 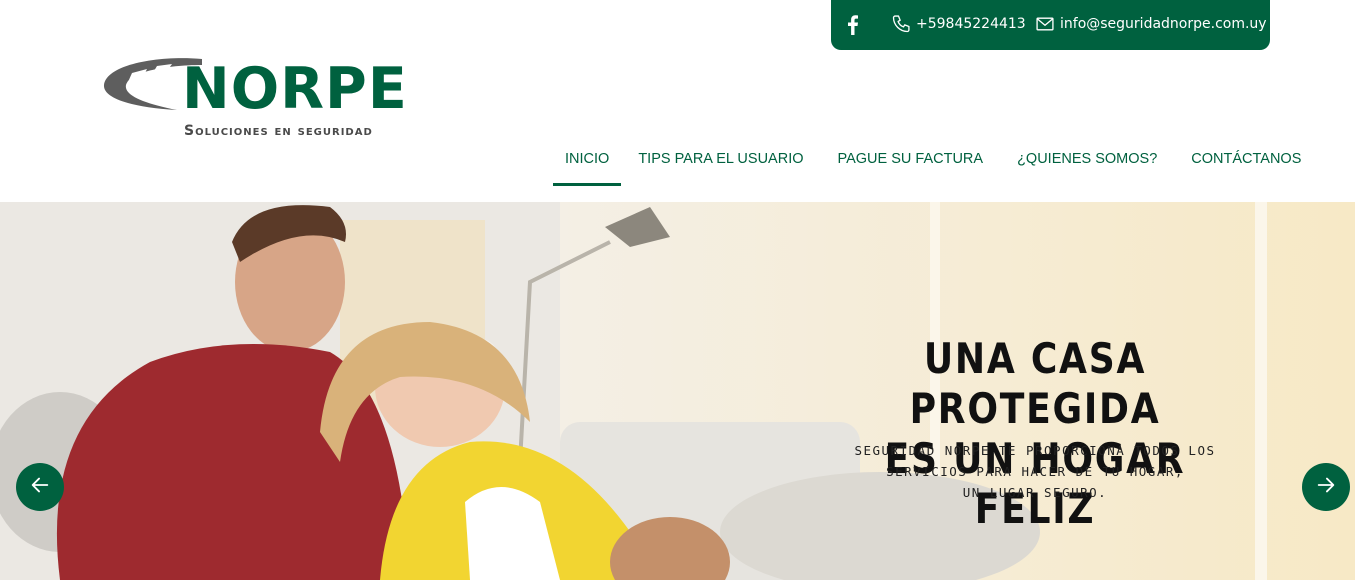 What do you see at coordinates (853, 25) in the screenshot?
I see `facebook-icon` at bounding box center [853, 25].